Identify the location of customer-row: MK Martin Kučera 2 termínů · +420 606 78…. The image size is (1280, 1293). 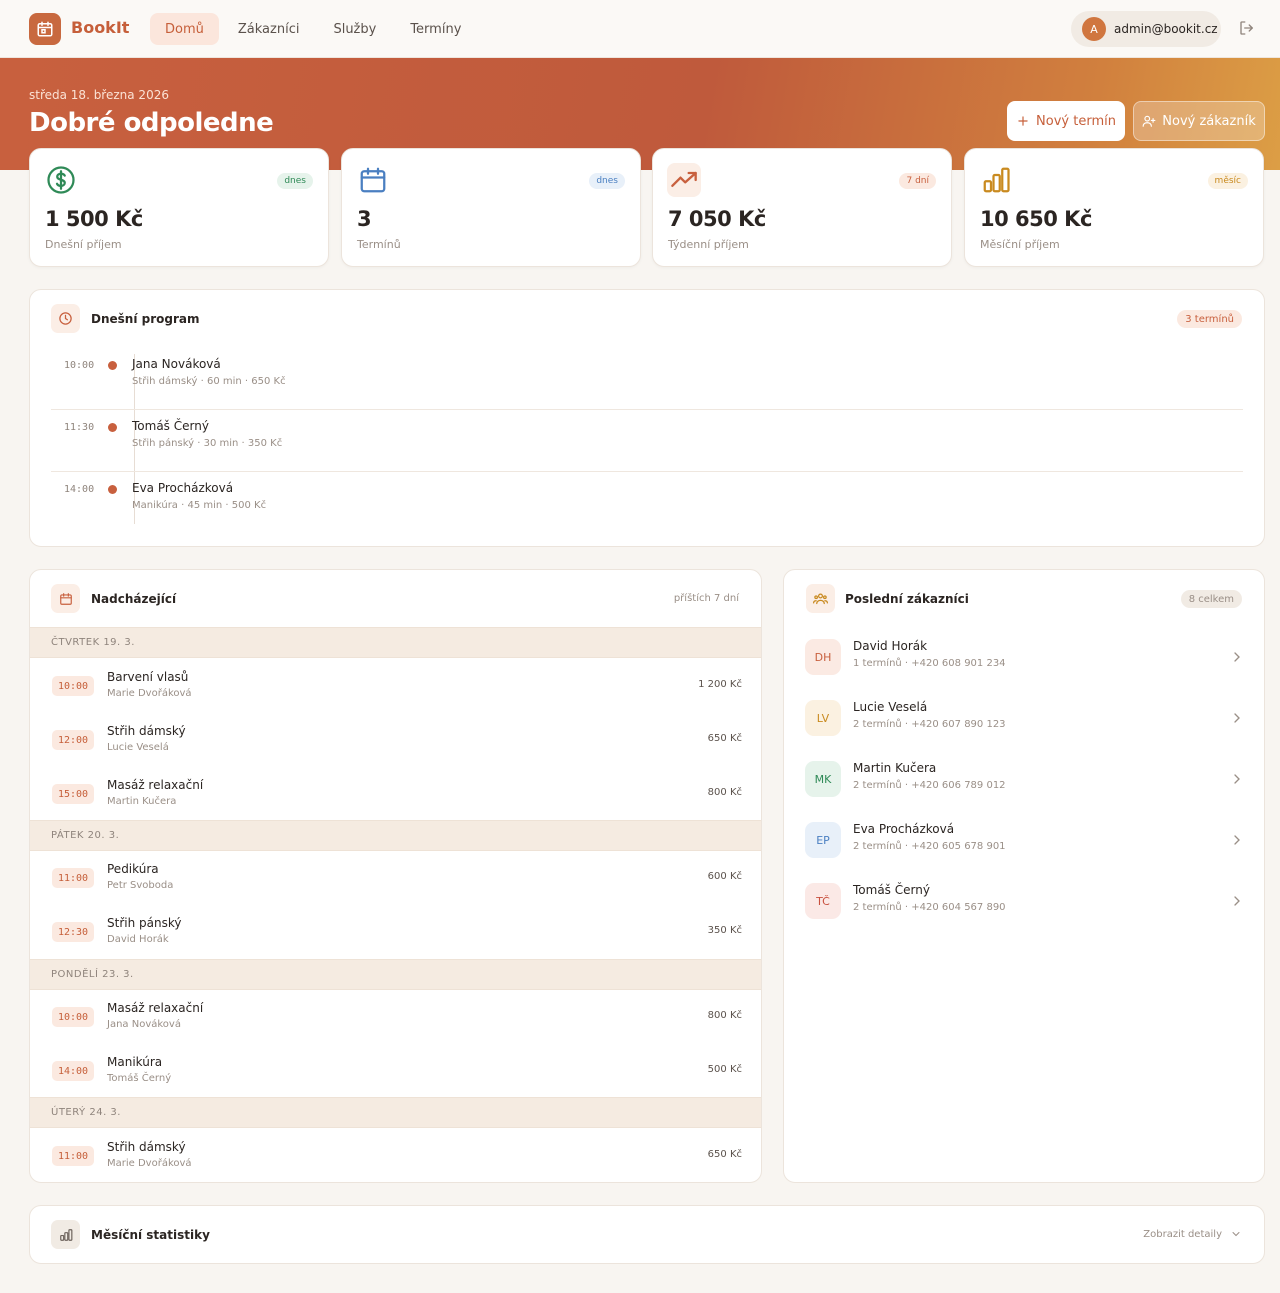
(1025, 779).